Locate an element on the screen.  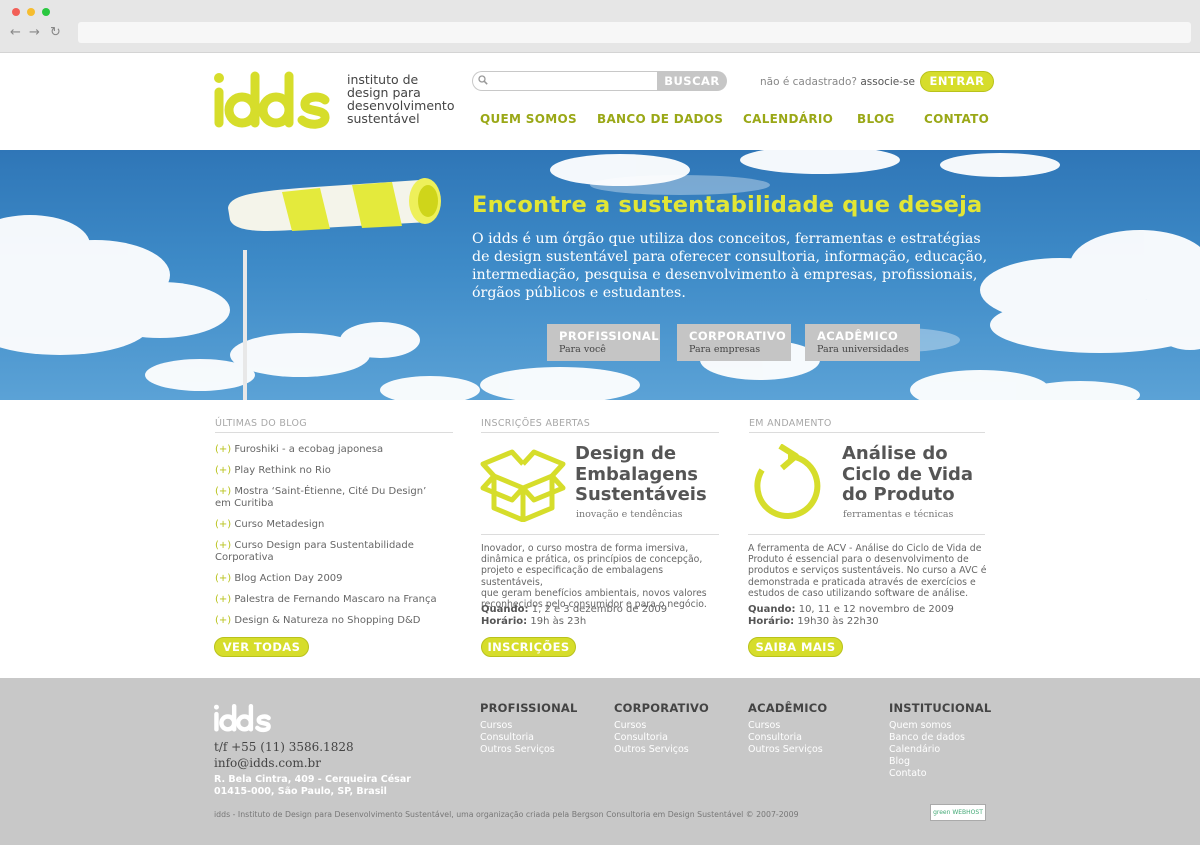
course1-title-line: Embalagens is located at coordinates (637, 474).